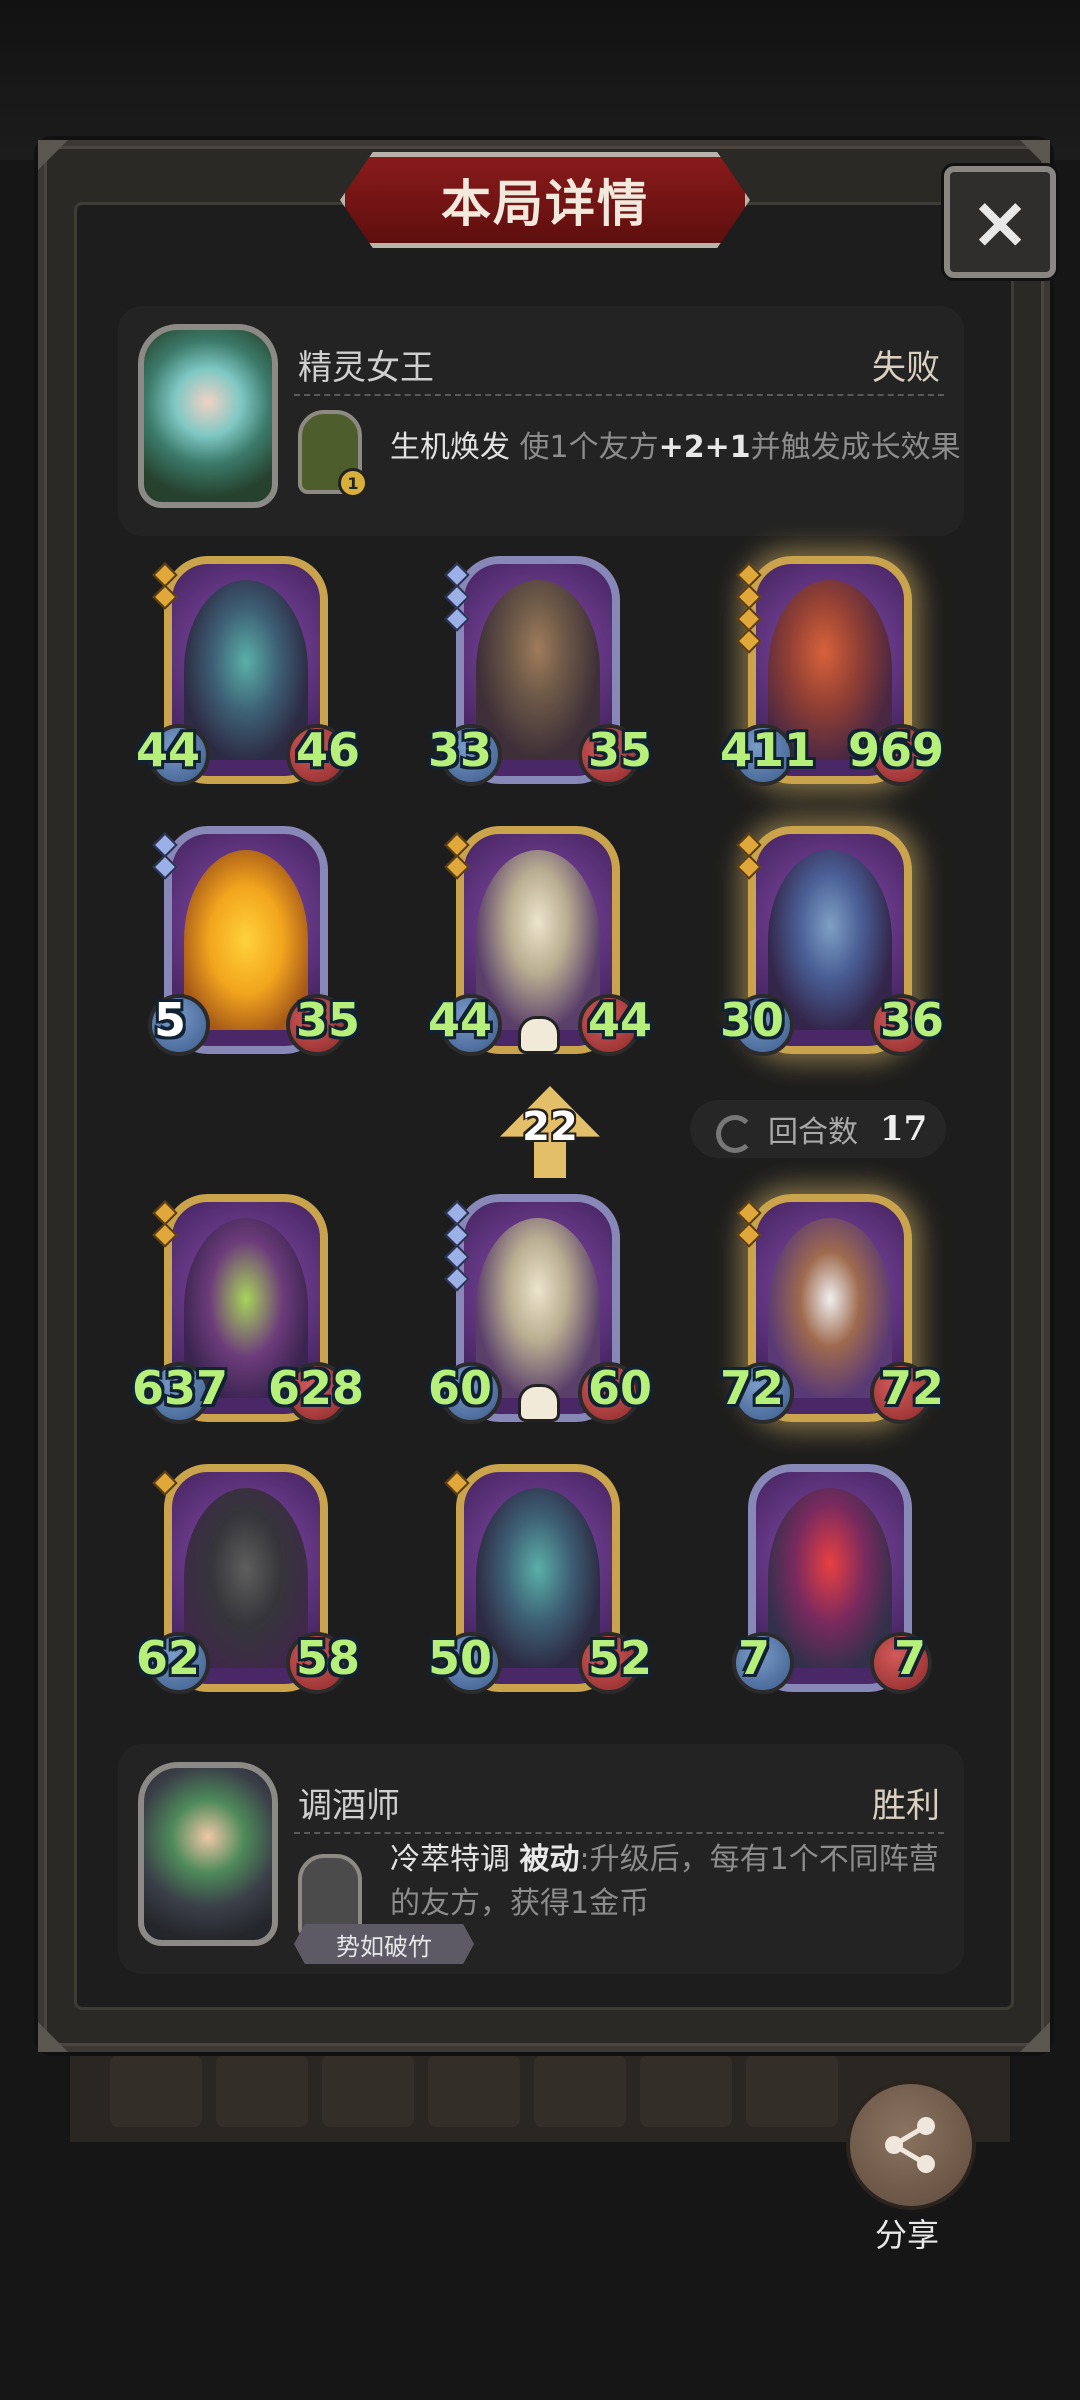  What do you see at coordinates (813, 1132) in the screenshot?
I see `round-label: 回合数` at bounding box center [813, 1132].